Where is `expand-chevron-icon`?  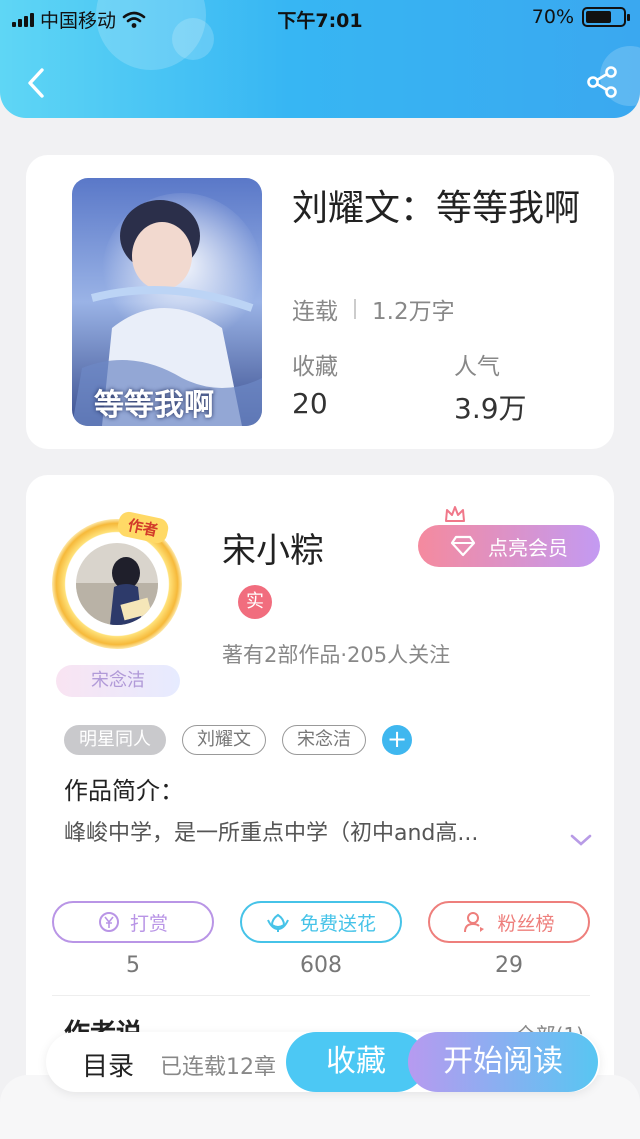 expand-chevron-icon is located at coordinates (581, 840).